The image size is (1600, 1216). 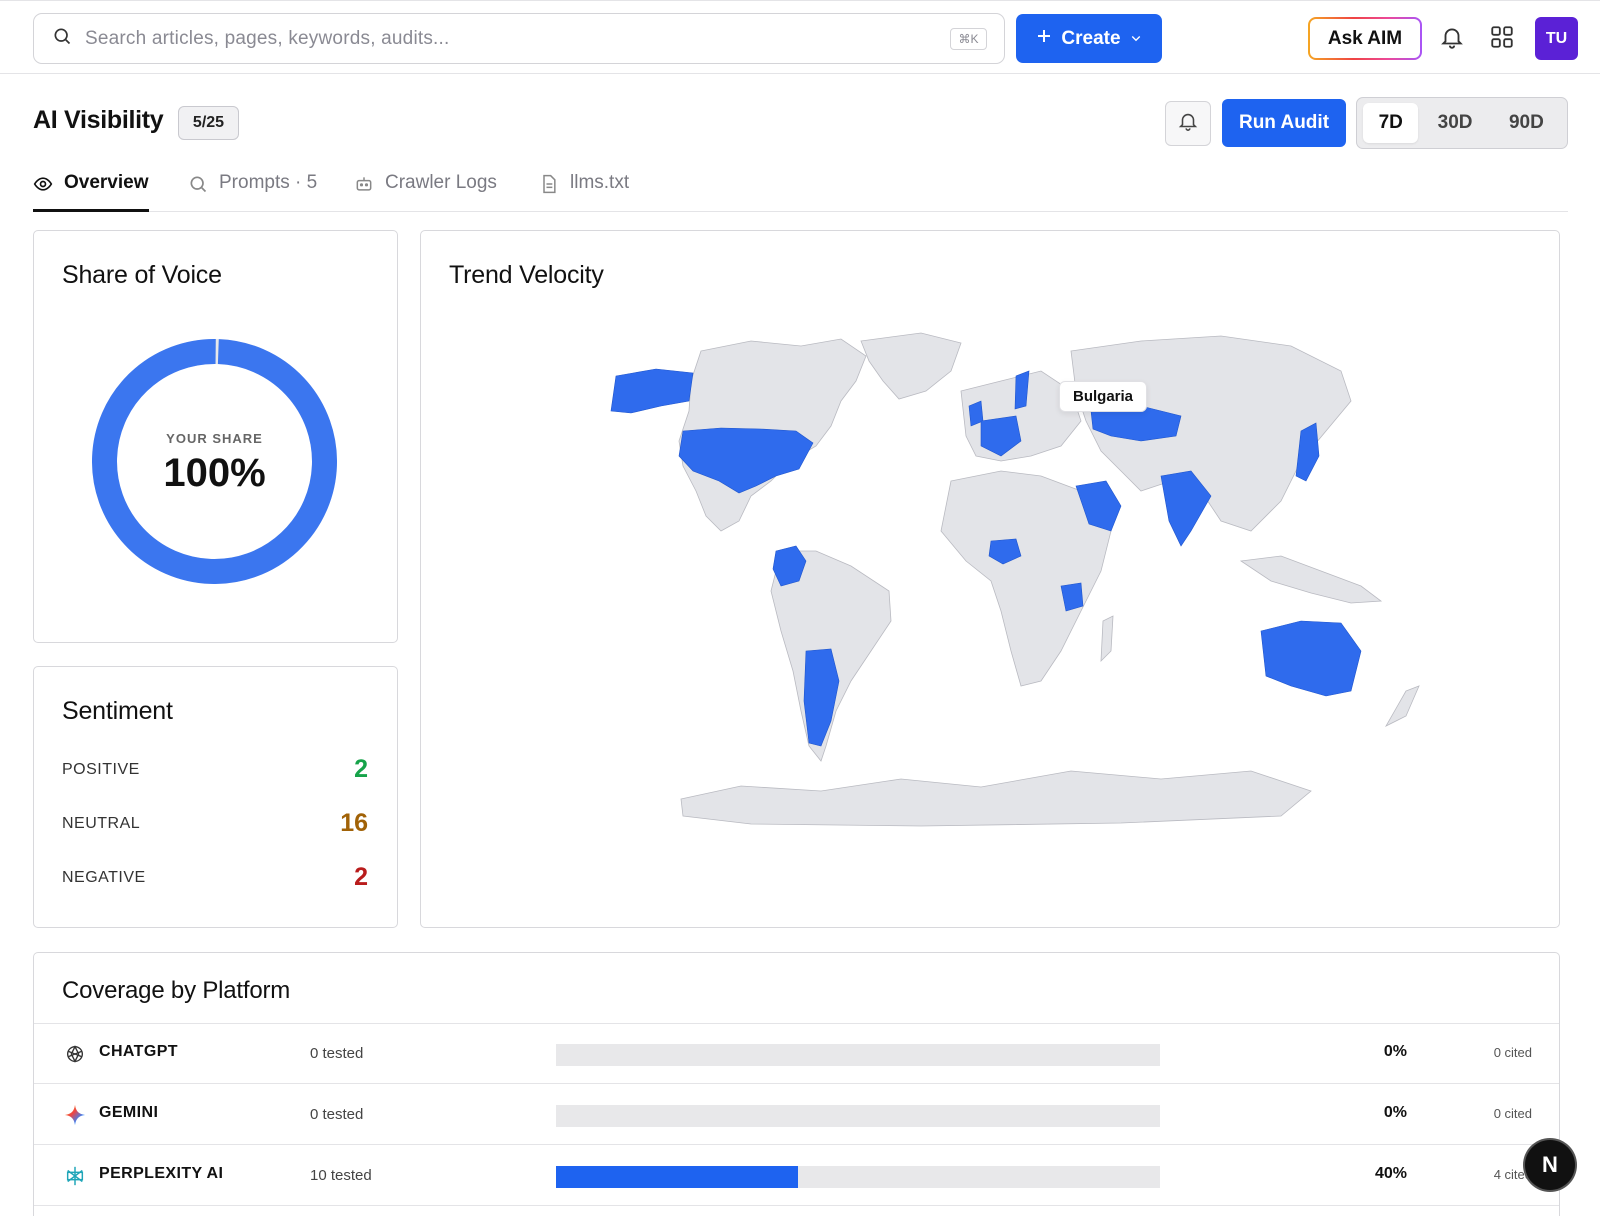 What do you see at coordinates (549, 186) in the screenshot?
I see `file-text-icon` at bounding box center [549, 186].